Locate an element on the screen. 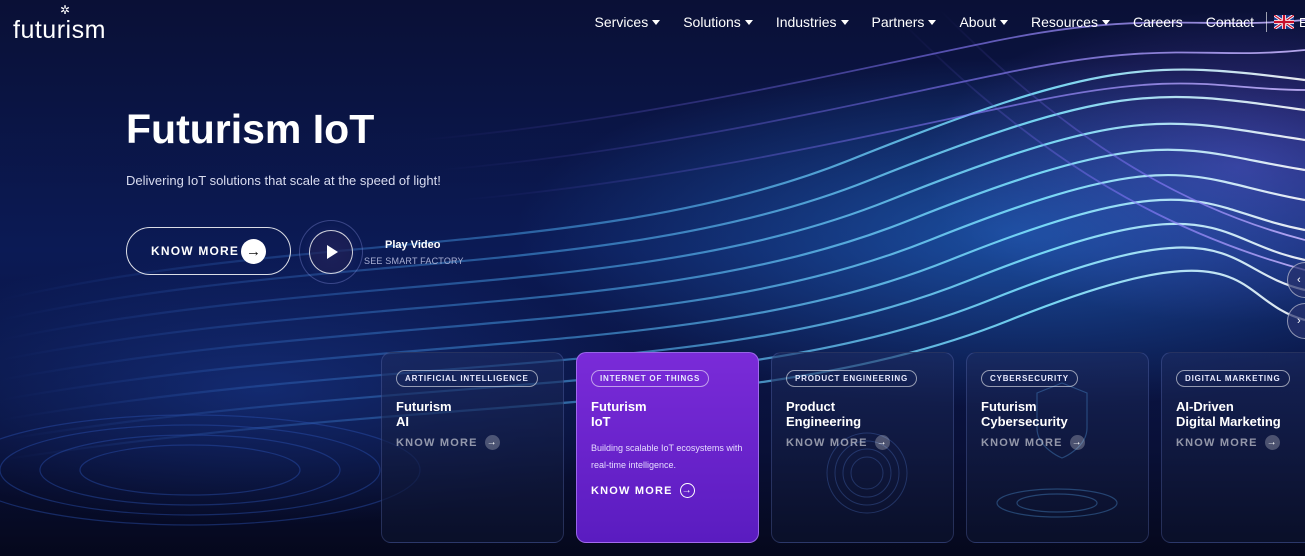 Image resolution: width=1305 pixels, height=556 pixels. nav-item-solutions: Solutions is located at coordinates (718, 22).